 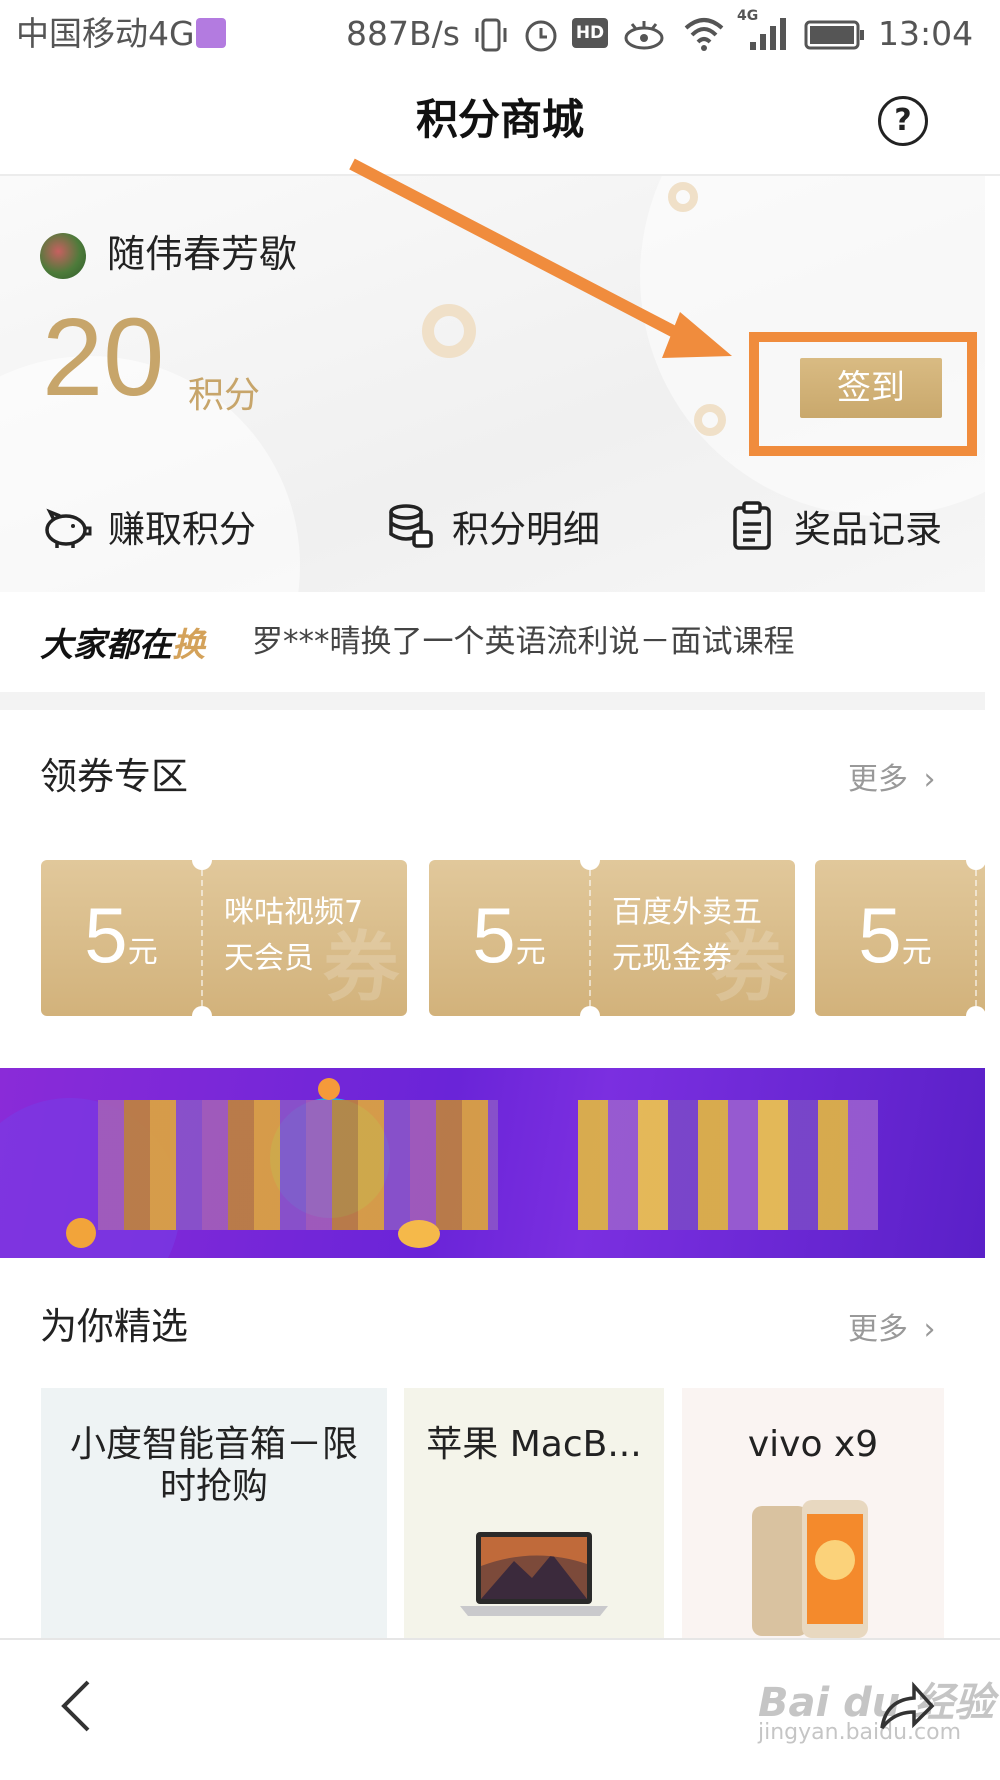 I want to click on annotation-arrow-head, so click(x=697, y=335).